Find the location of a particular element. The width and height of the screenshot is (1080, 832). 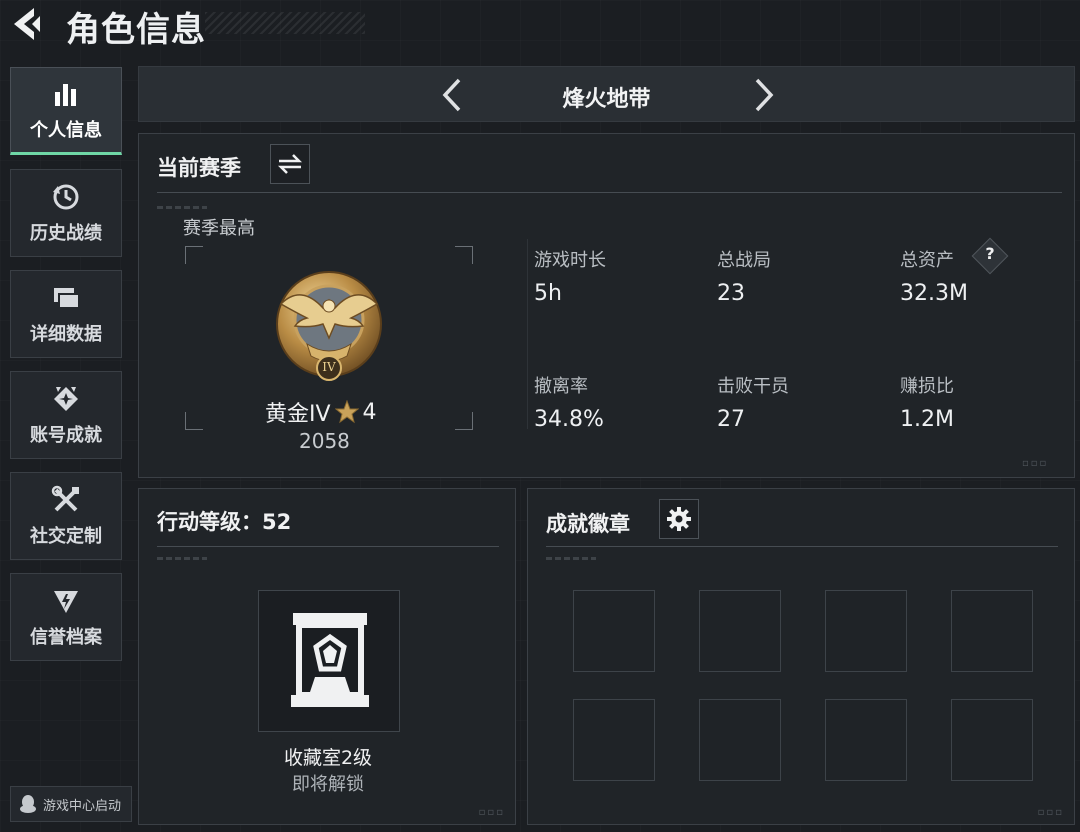

rank-badge: IV is located at coordinates (329, 328).